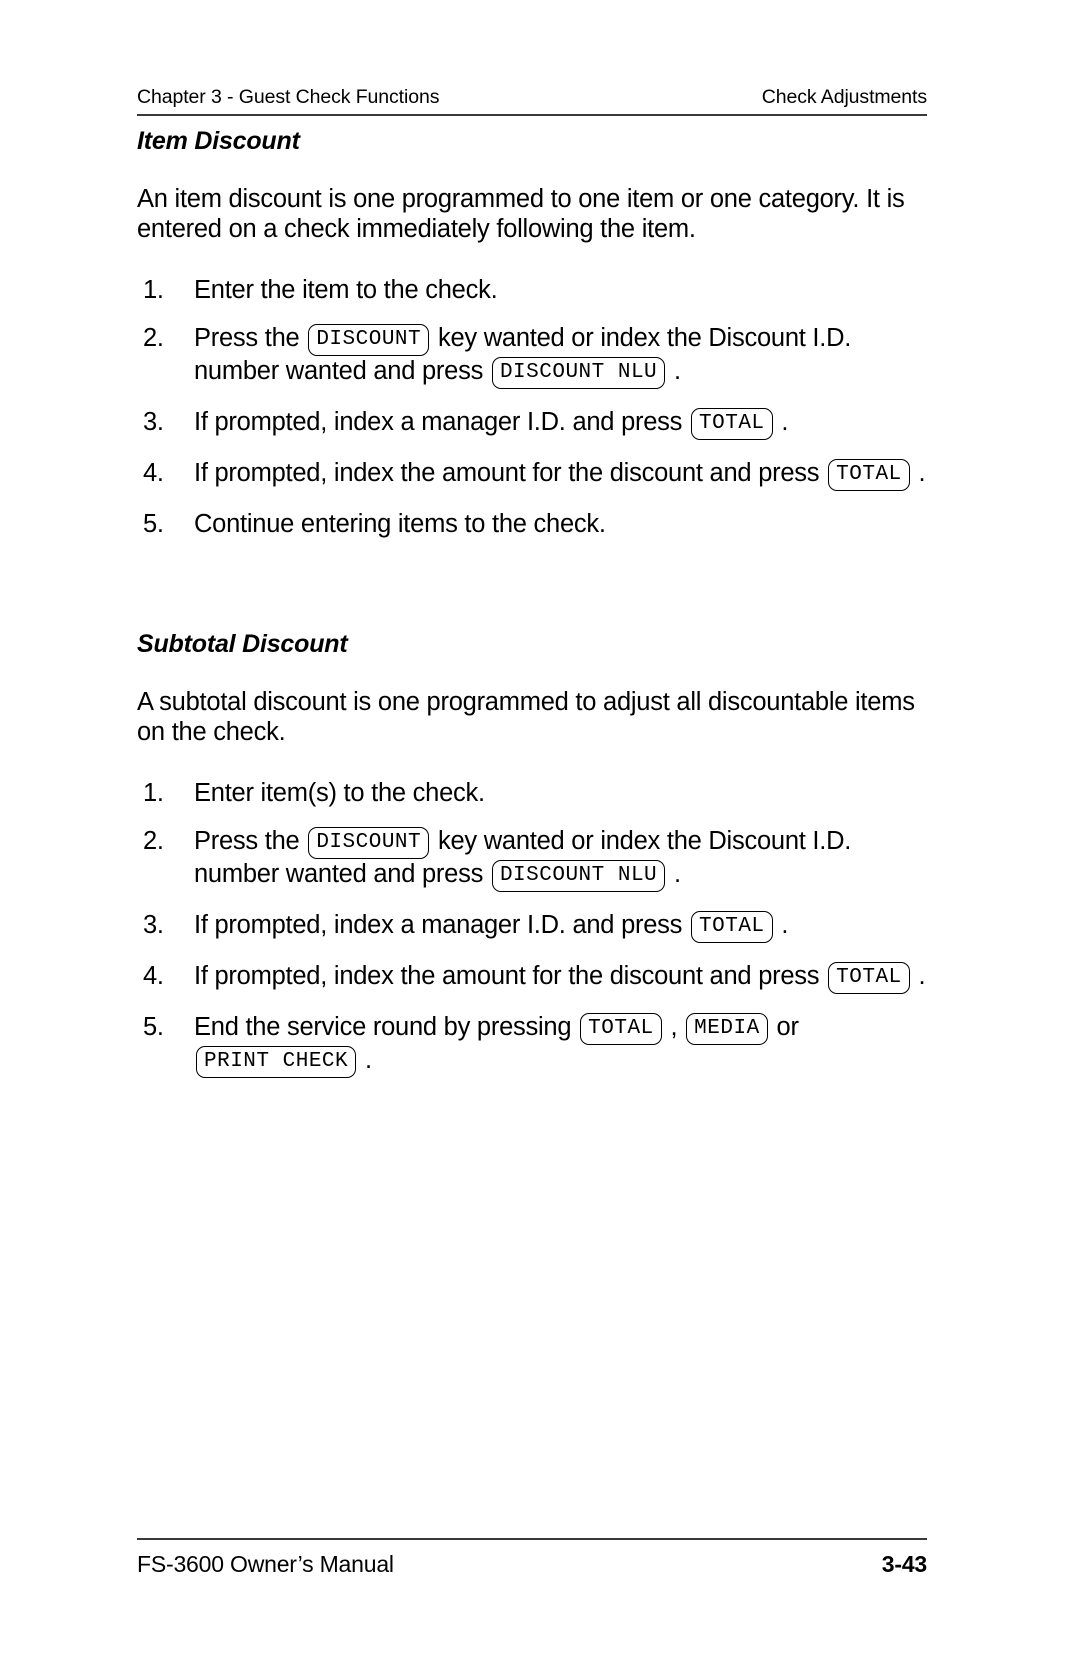 The width and height of the screenshot is (1080, 1669). I want to click on procedure-step: 1. Enter item(s) to the check., so click(534, 793).